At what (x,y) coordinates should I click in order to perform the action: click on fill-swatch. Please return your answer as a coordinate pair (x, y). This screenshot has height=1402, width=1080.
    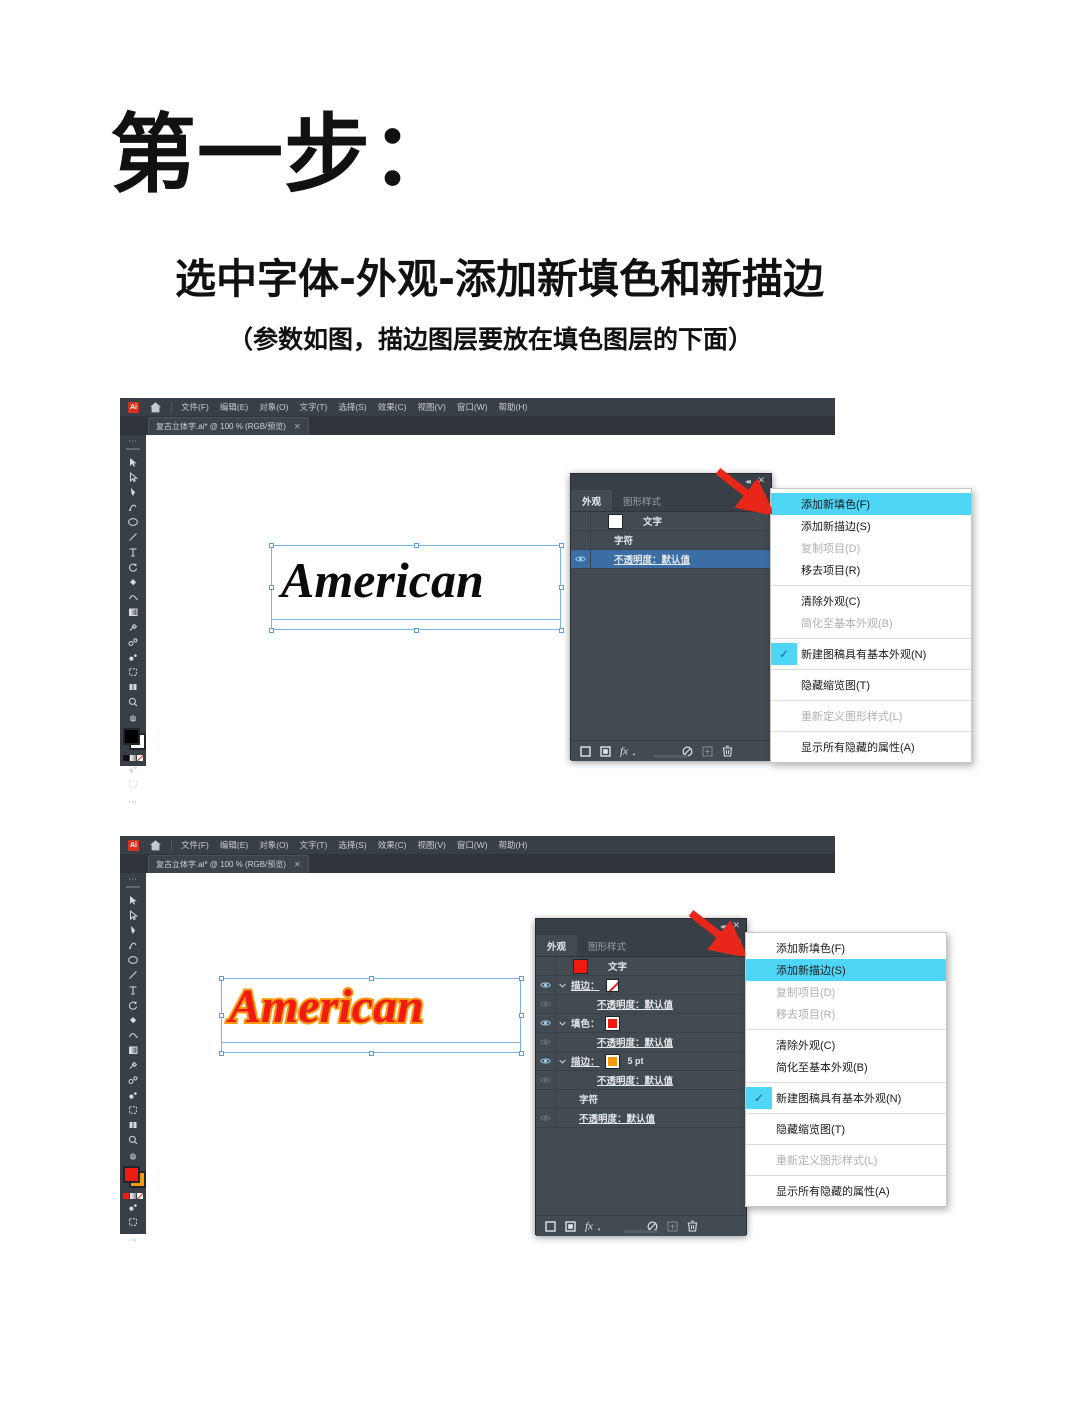
    Looking at the image, I should click on (131, 736).